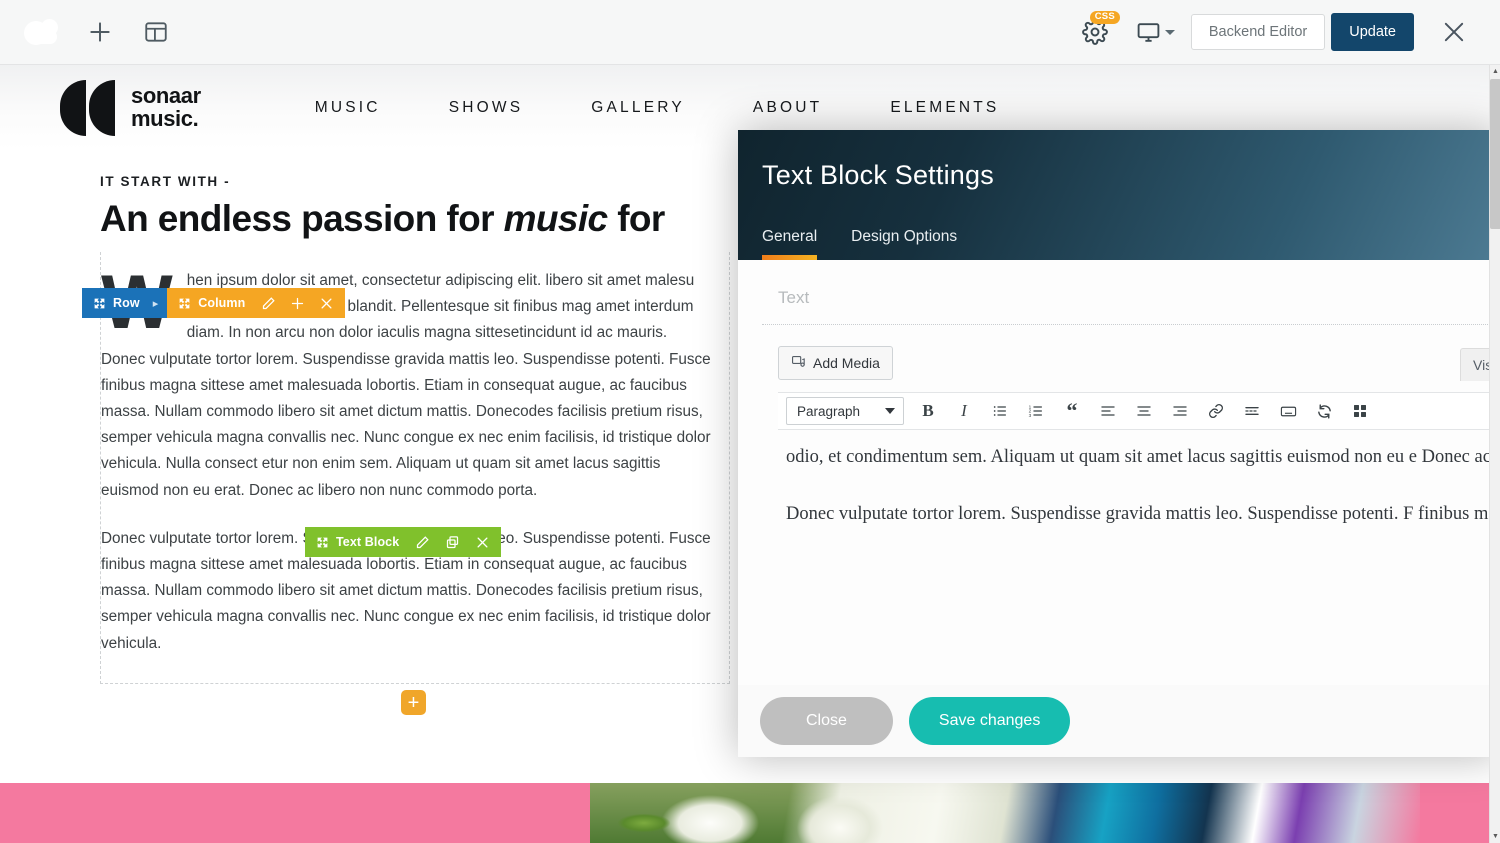 The image size is (1500, 843). What do you see at coordinates (1005, 813) in the screenshot?
I see `banner-photo` at bounding box center [1005, 813].